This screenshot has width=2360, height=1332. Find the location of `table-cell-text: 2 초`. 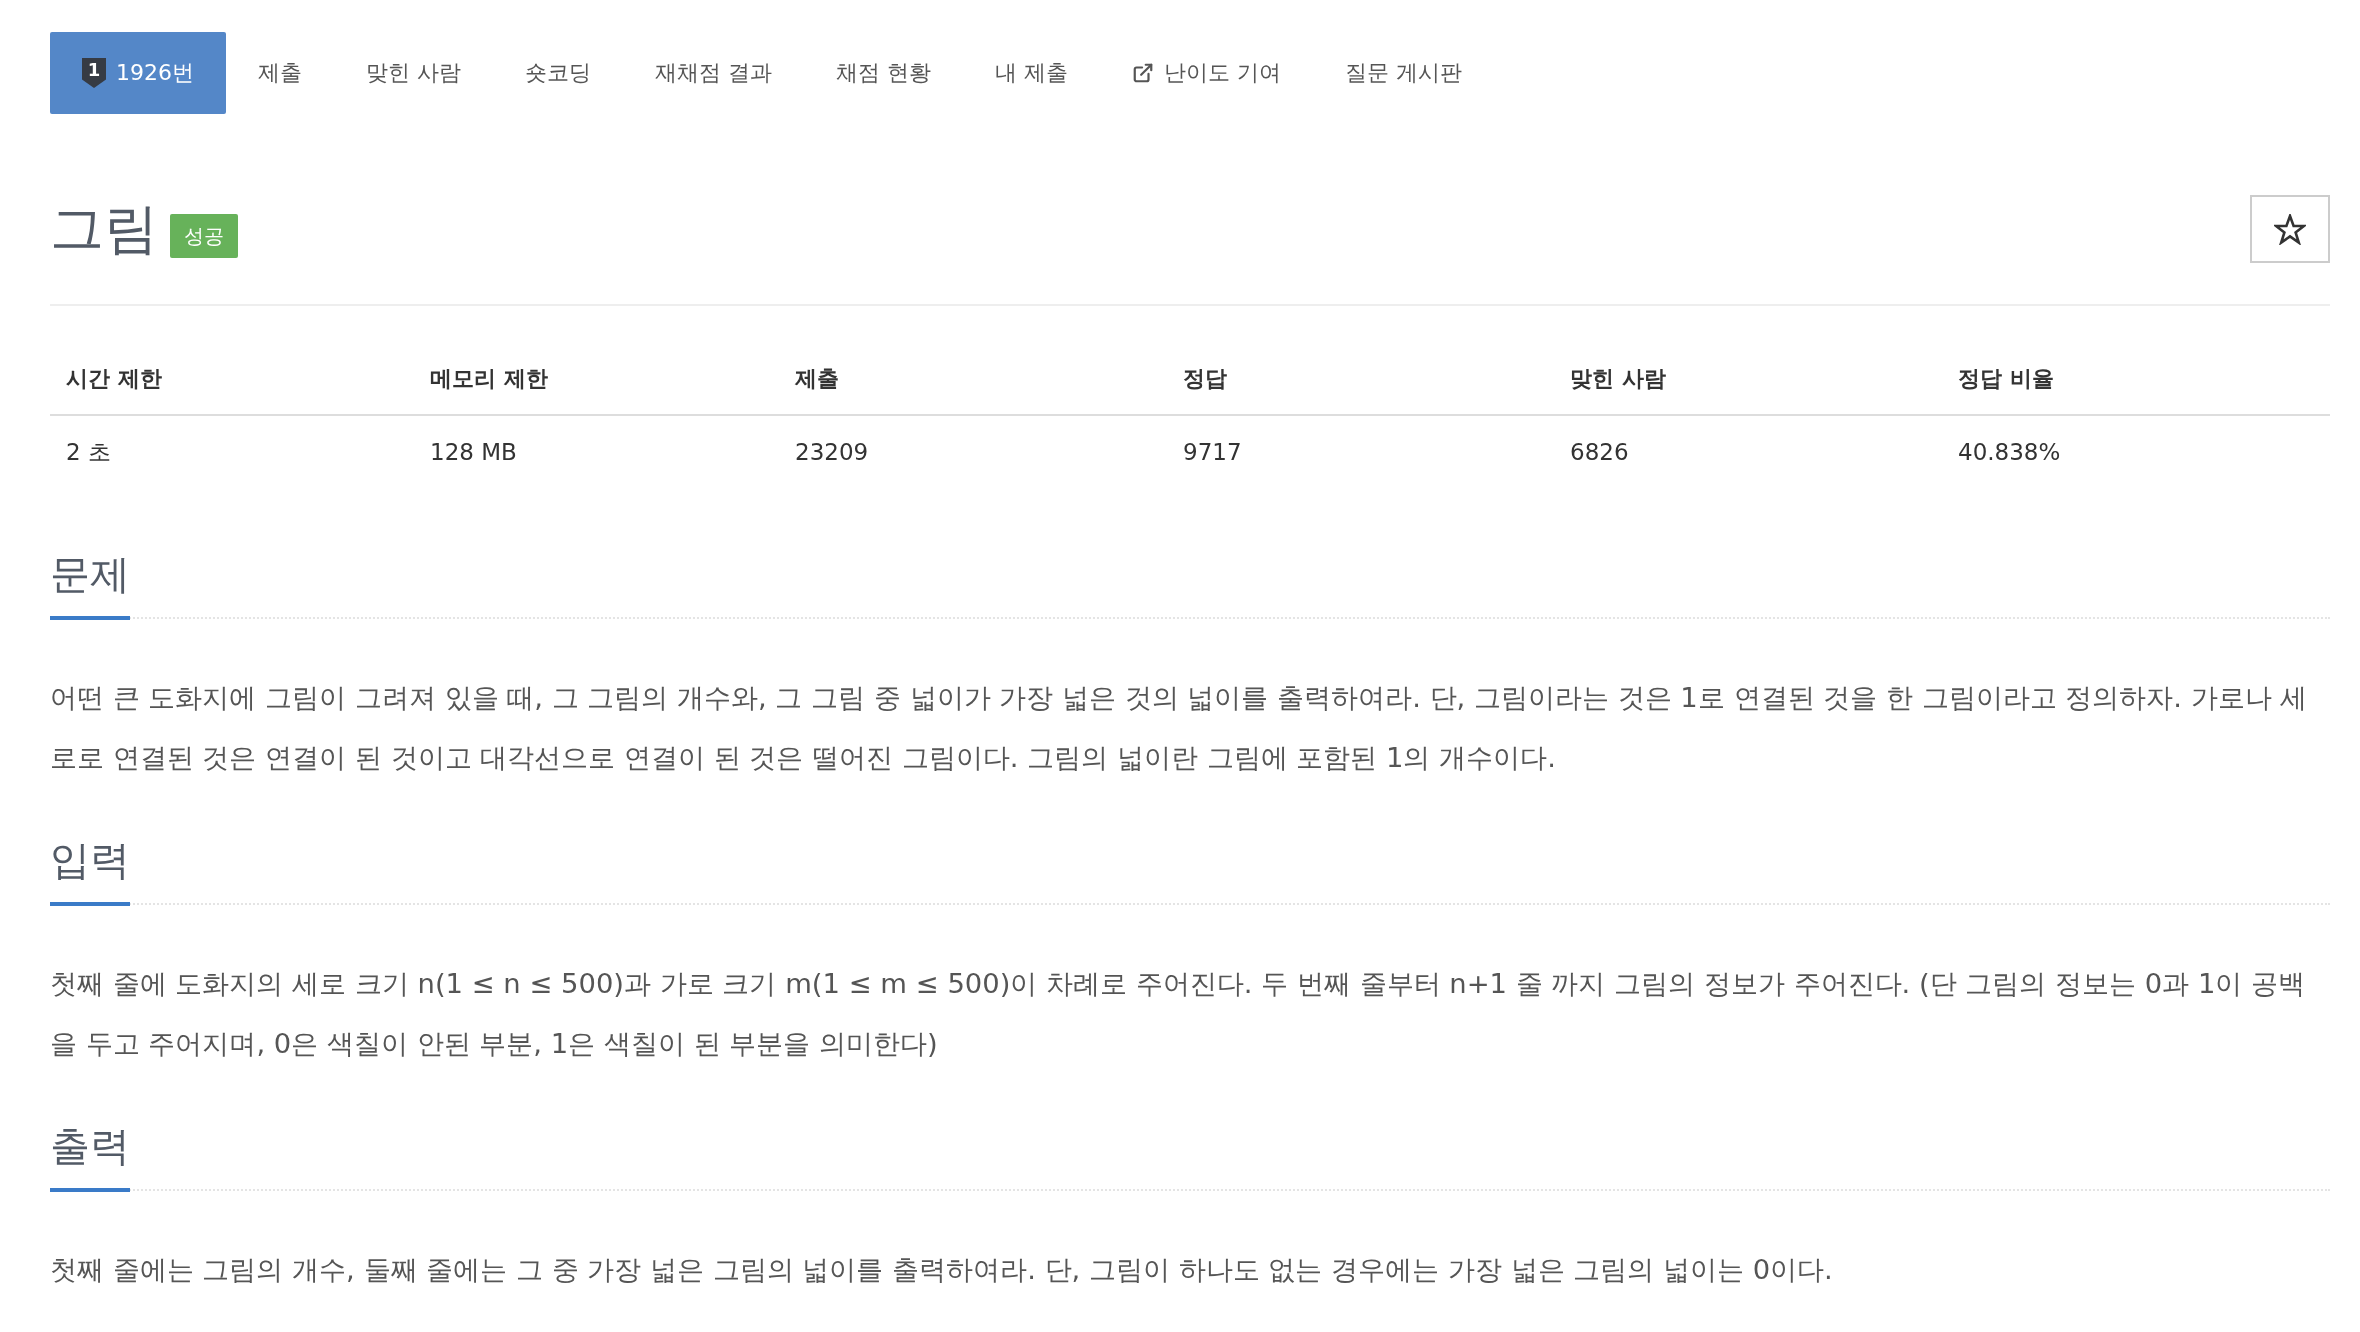

table-cell-text: 2 초 is located at coordinates (88, 452).